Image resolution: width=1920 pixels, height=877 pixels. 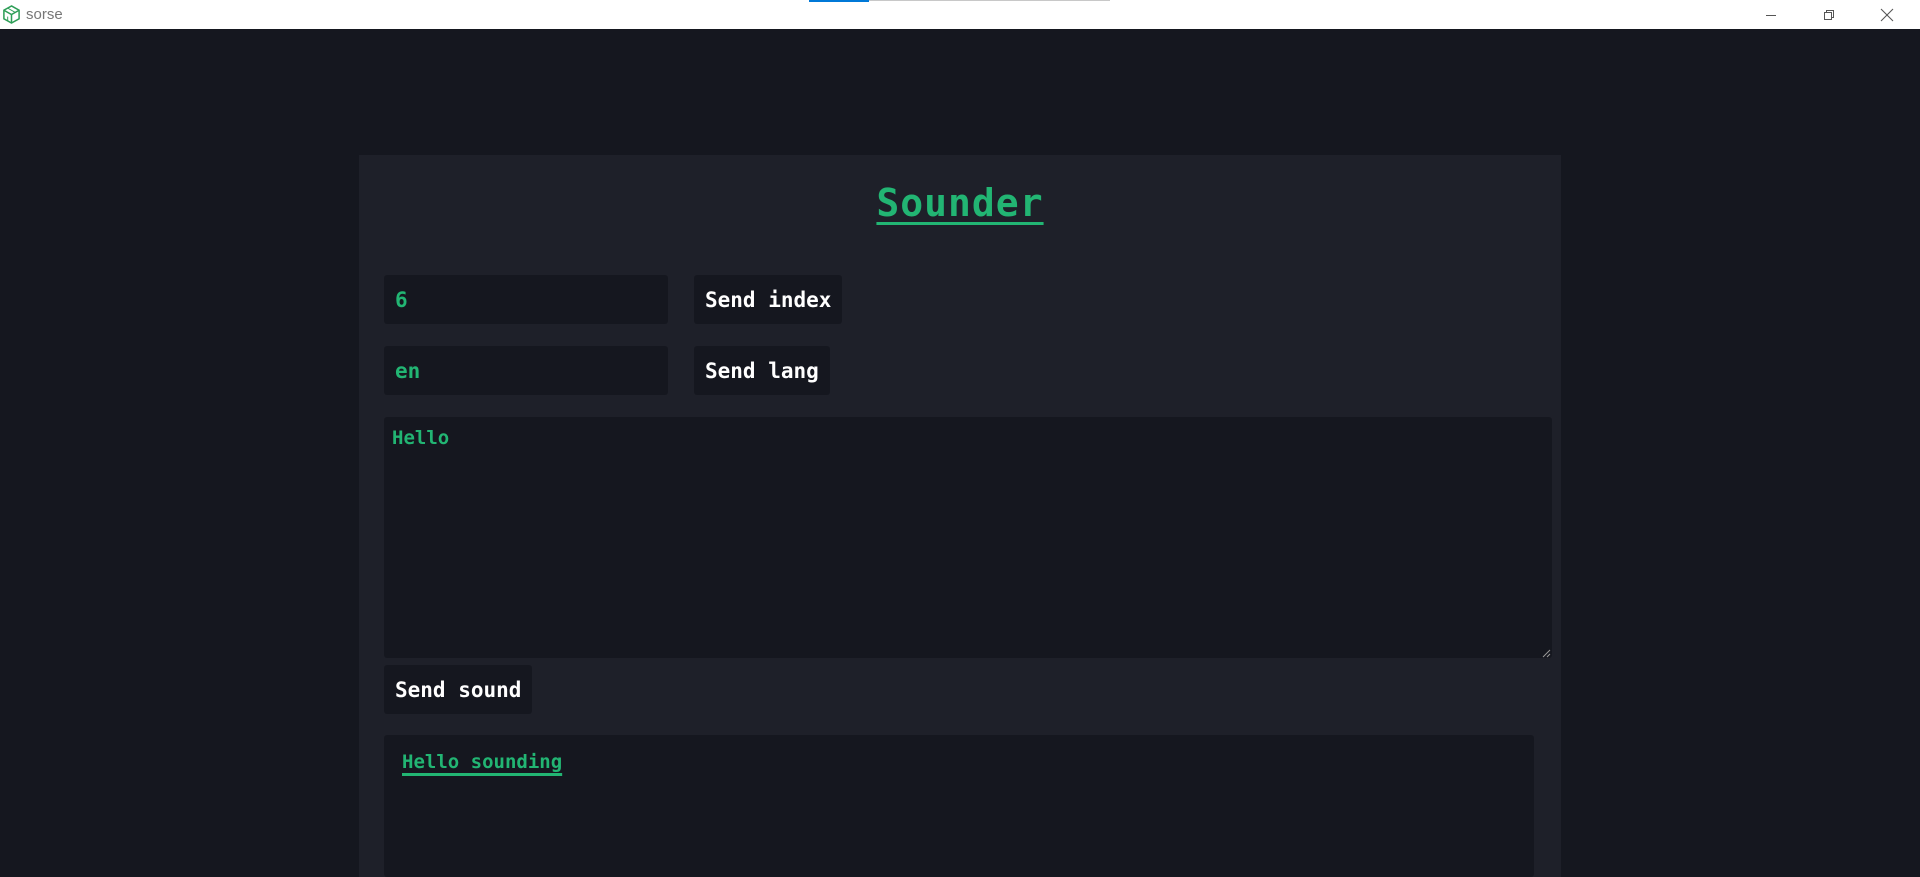 I want to click on window-titlebar: sorse, so click(x=960, y=14).